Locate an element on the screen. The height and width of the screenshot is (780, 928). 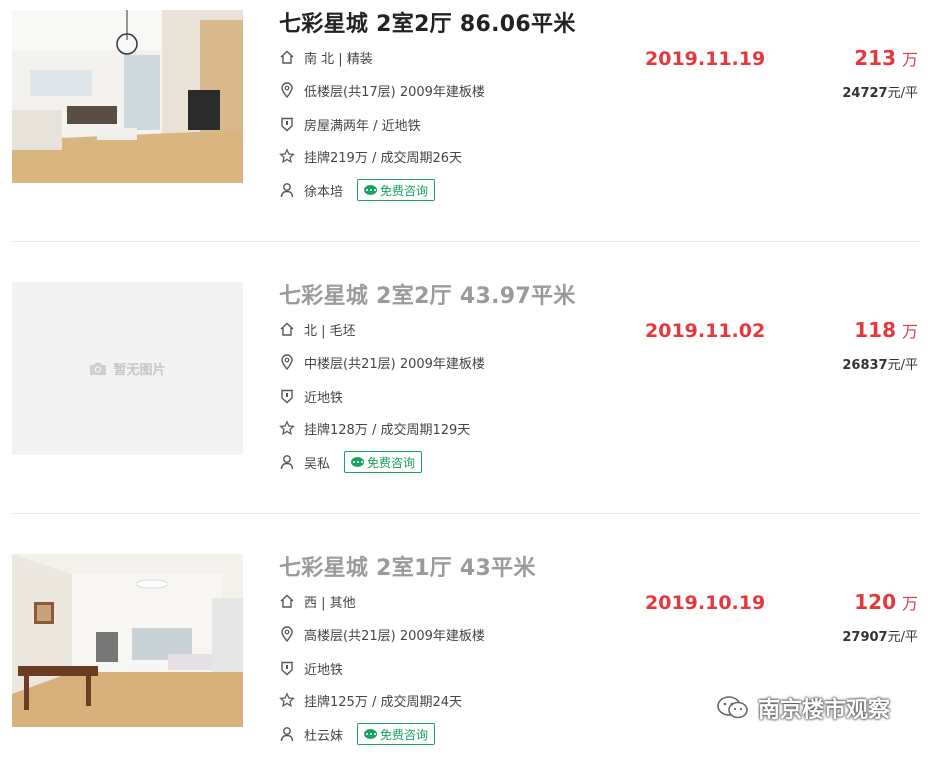
deal-date: 2019.11.19 is located at coordinates (705, 59).